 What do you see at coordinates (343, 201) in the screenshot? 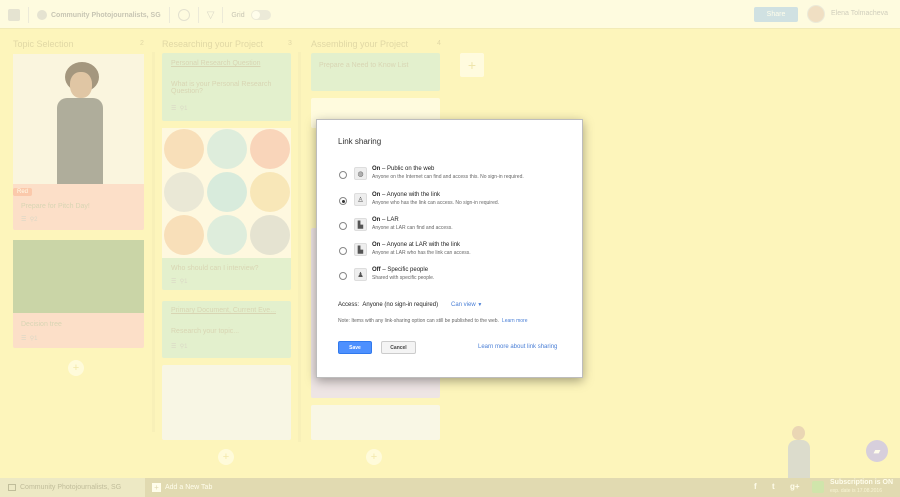
I see `radio-button-selected` at bounding box center [343, 201].